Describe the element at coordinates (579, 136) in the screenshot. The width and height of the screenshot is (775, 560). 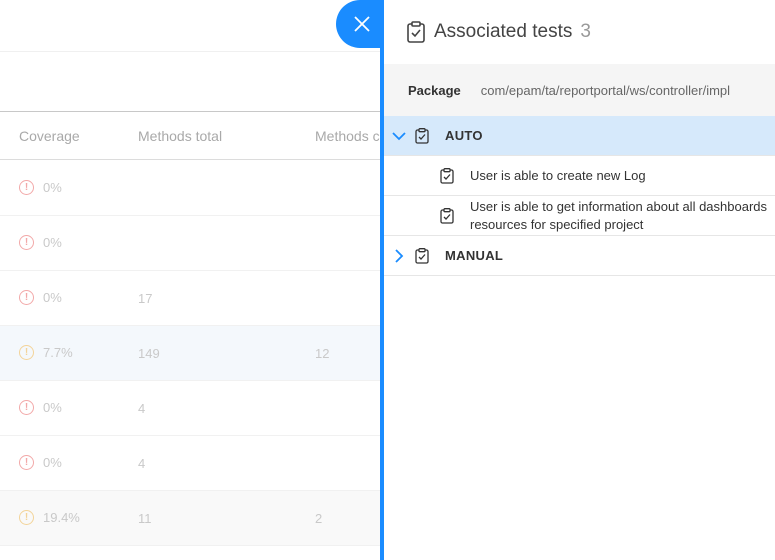
I see `test-group-auto: AUTO` at that location.